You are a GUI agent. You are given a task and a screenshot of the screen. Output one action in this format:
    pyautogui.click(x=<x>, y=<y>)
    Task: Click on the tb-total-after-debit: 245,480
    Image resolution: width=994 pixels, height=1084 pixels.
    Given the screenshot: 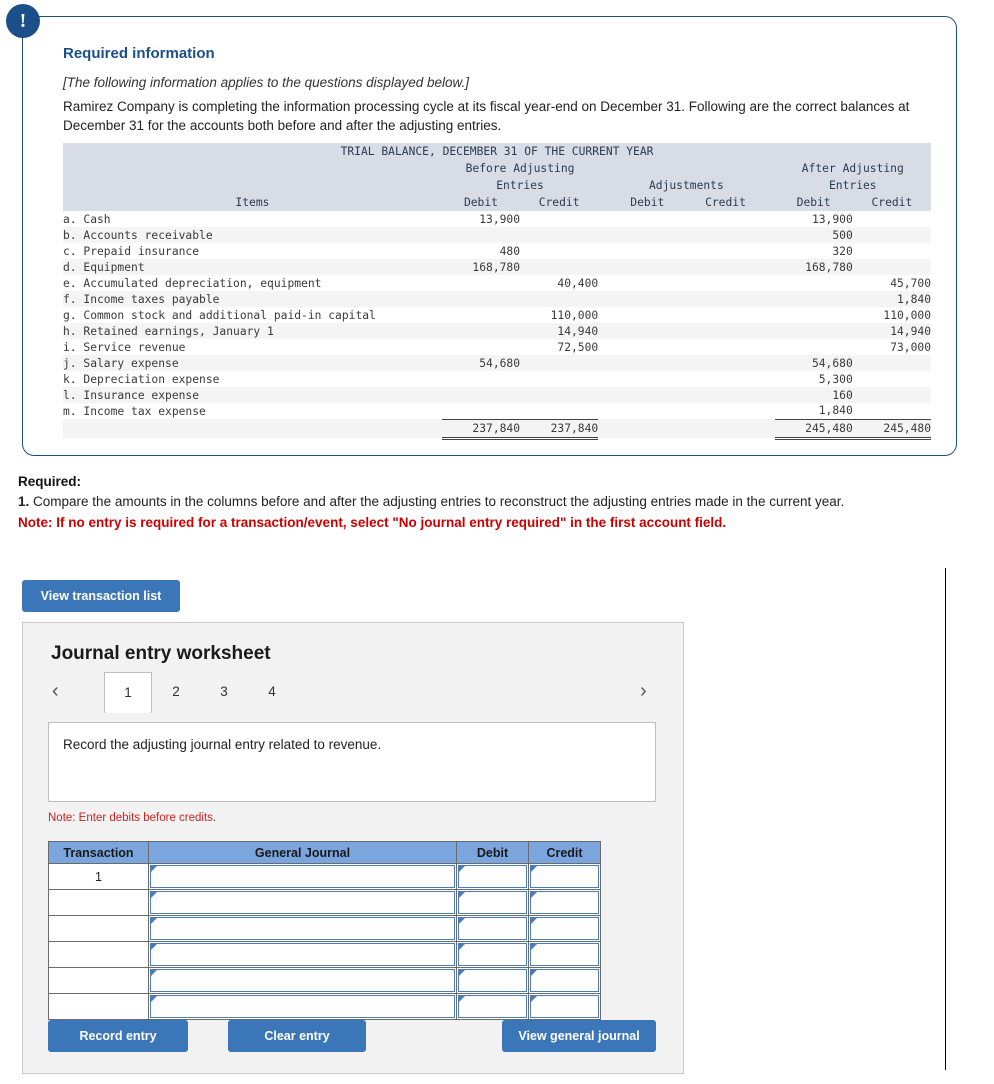 What is the action you would take?
    pyautogui.click(x=813, y=429)
    